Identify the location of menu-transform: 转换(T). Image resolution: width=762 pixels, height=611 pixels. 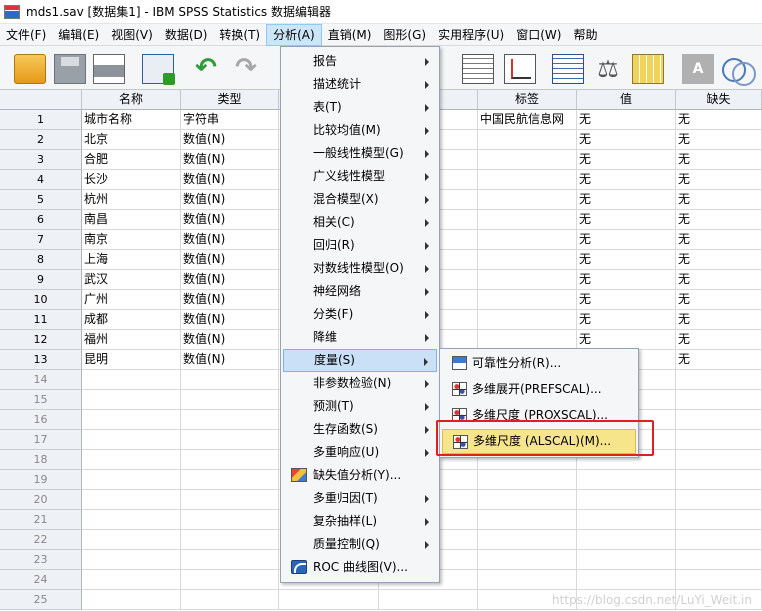
(239, 35).